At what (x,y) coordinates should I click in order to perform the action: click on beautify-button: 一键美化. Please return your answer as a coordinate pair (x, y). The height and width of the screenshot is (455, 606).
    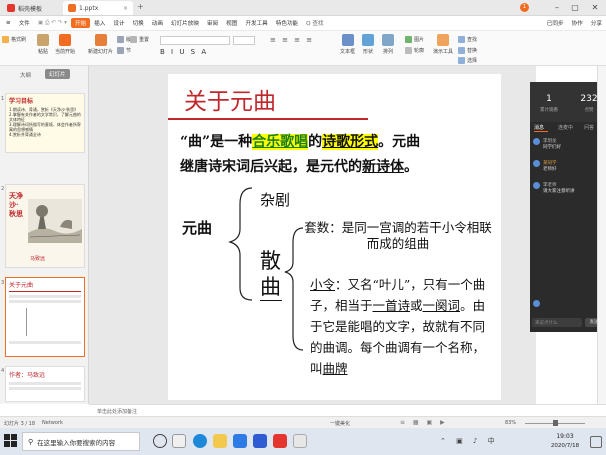
    Looking at the image, I should click on (340, 423).